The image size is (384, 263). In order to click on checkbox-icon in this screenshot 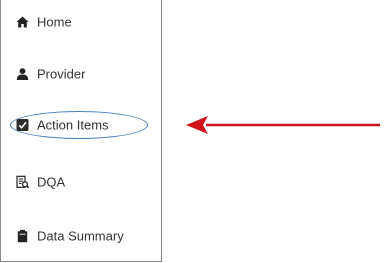, I will do `click(22, 125)`.